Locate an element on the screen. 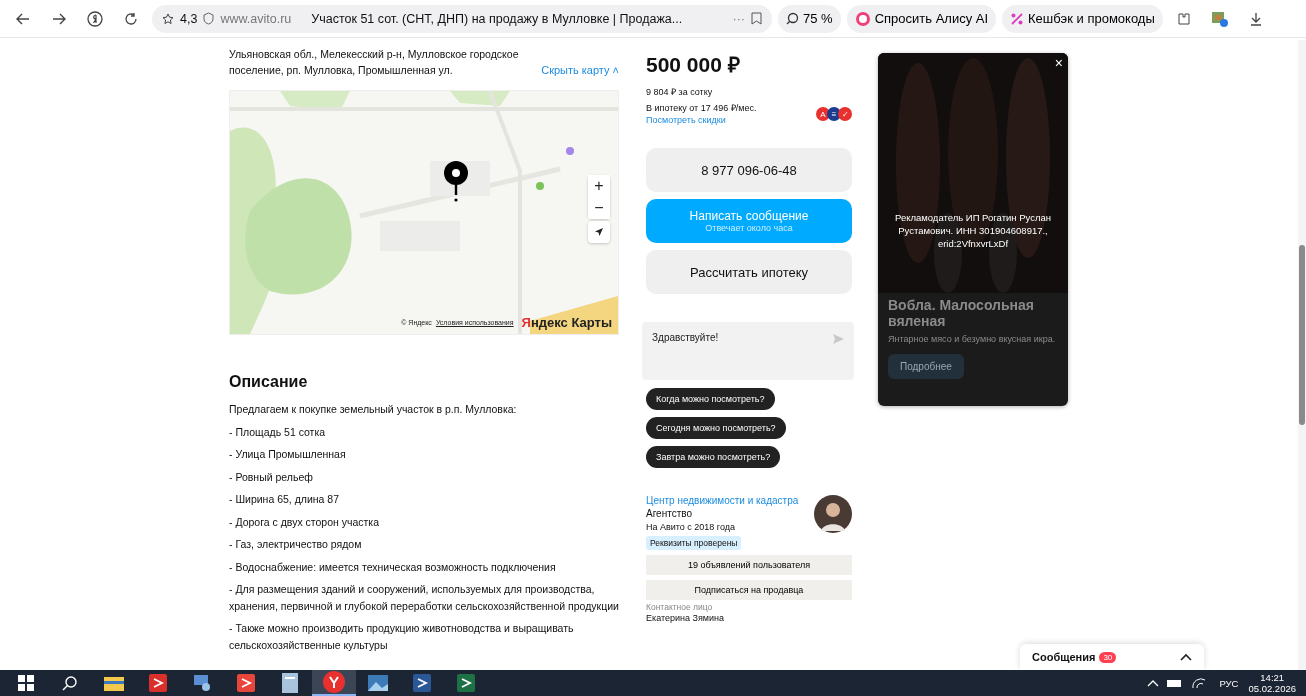 The image size is (1306, 696). scrollbar is located at coordinates (1302, 355).